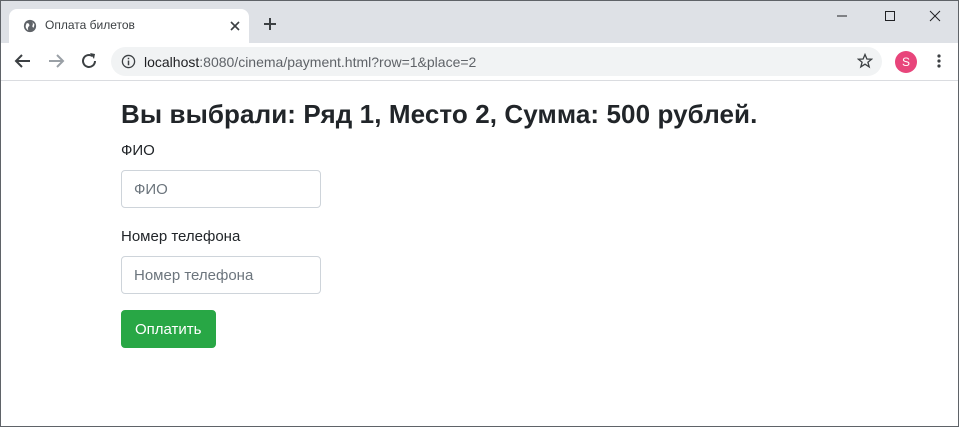  I want to click on tab-title: Оплата билетов, so click(90, 25).